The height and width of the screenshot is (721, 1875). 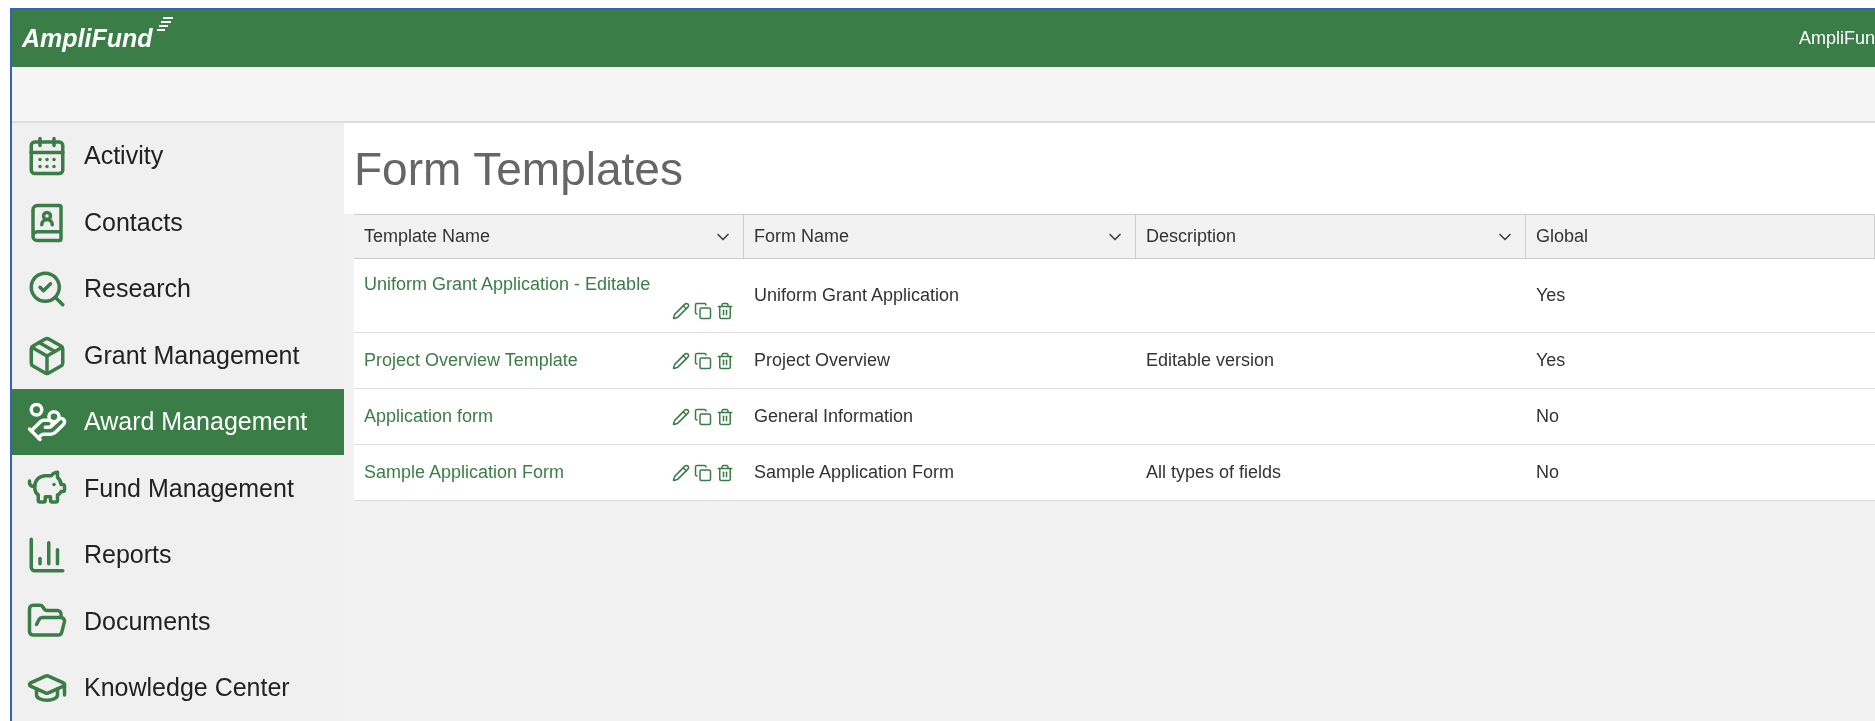 I want to click on template-link: Application form, so click(x=429, y=416).